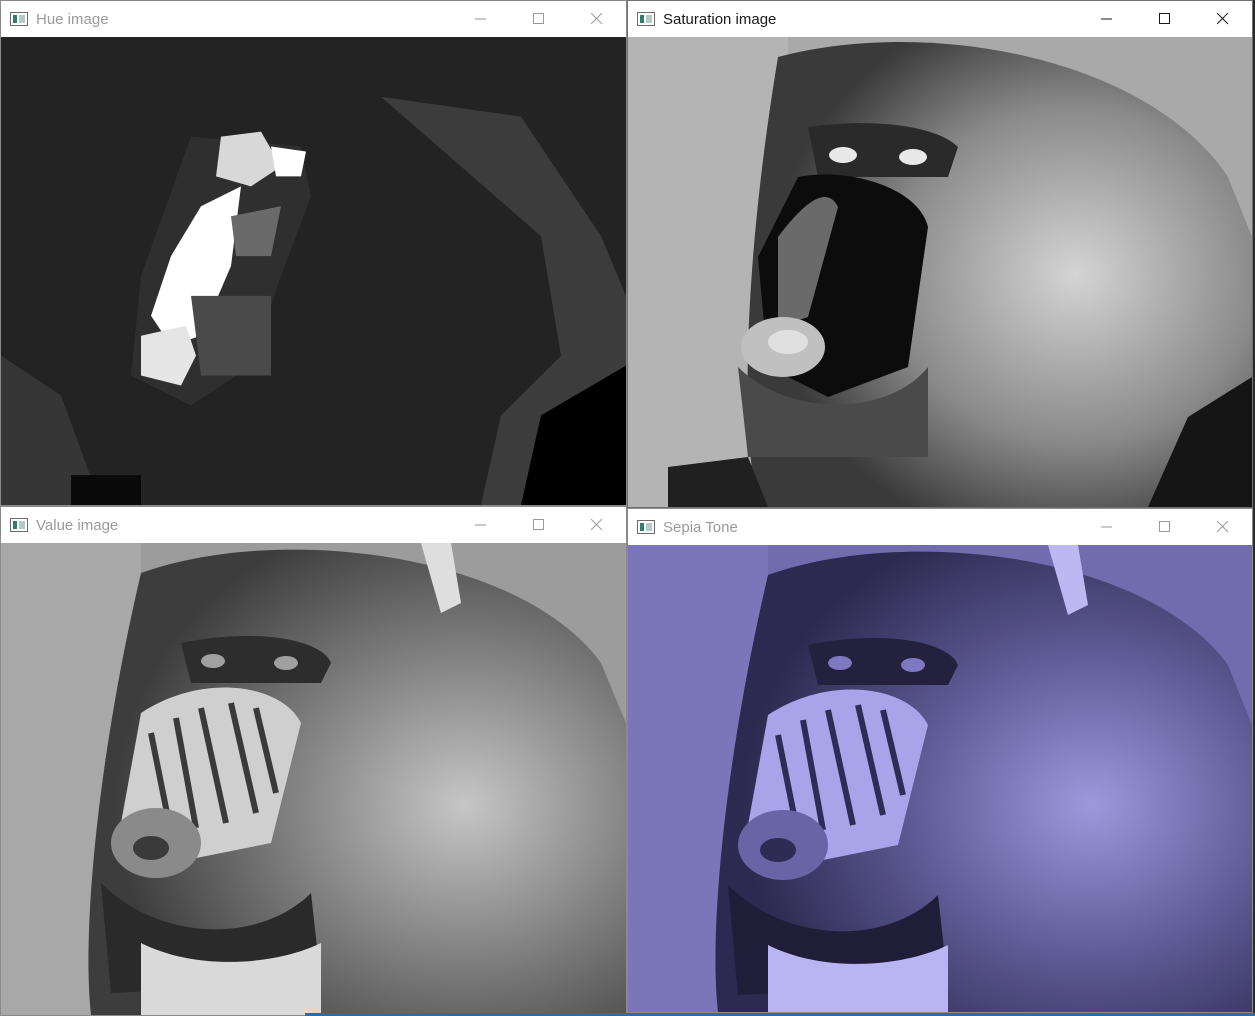 The width and height of the screenshot is (1255, 1016). I want to click on window-title: Hue image, so click(72, 19).